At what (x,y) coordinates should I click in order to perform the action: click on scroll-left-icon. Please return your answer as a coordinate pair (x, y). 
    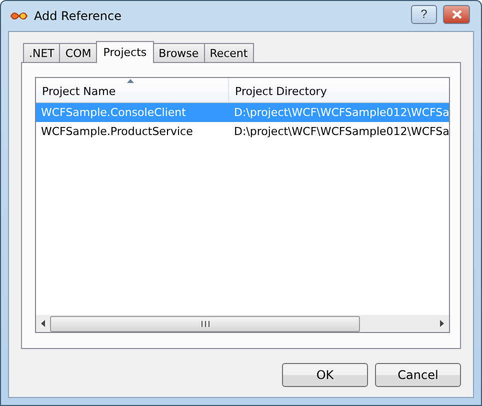
    Looking at the image, I should click on (43, 323).